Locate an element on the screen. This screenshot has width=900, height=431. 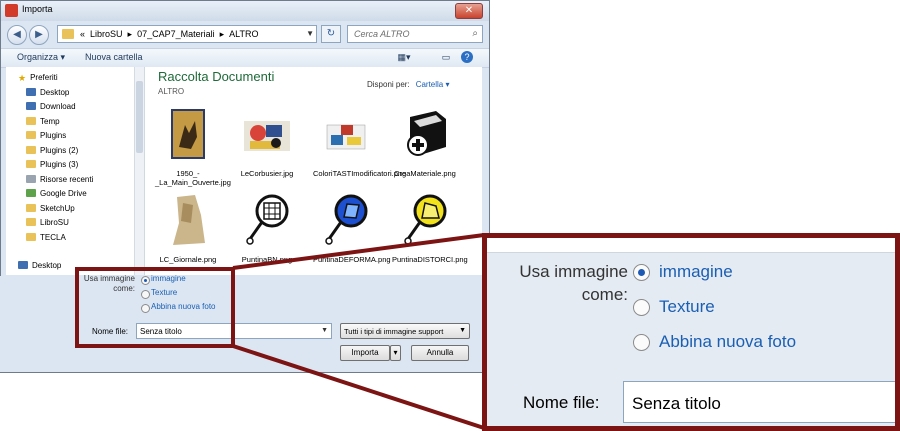
zoom-filename-label: Nome file: is located at coordinates (561, 402).